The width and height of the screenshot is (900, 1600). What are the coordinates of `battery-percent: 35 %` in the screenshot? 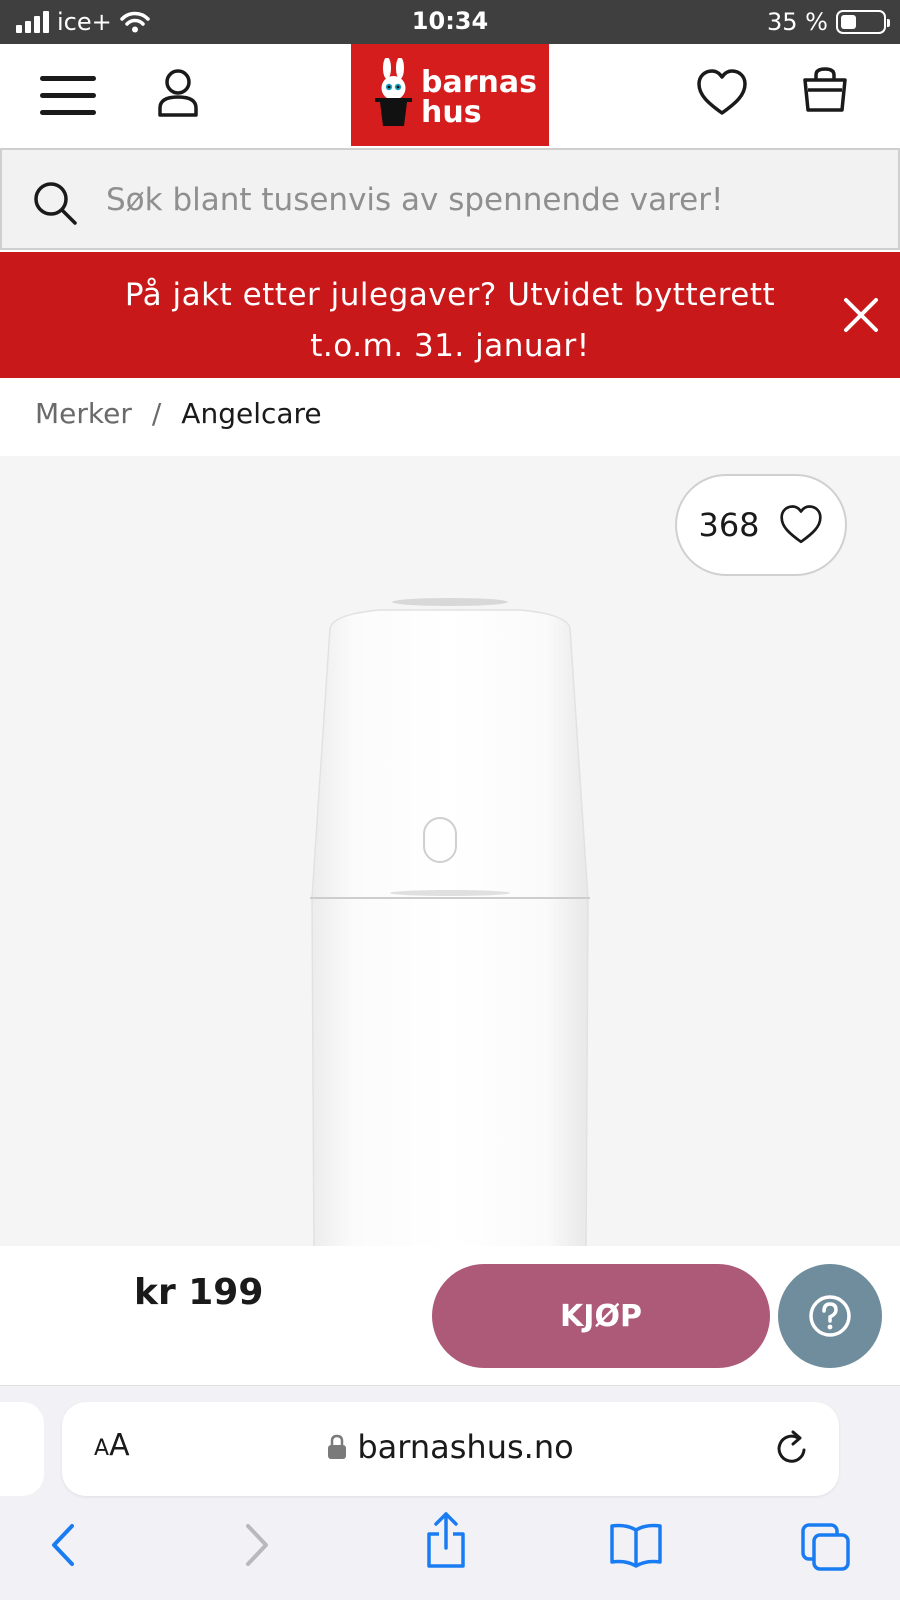 It's located at (797, 22).